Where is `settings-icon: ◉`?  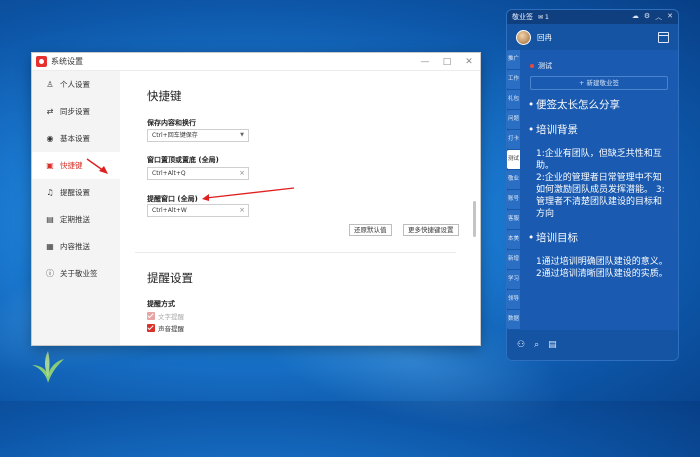
settings-icon: ◉ is located at coordinates (50, 138).